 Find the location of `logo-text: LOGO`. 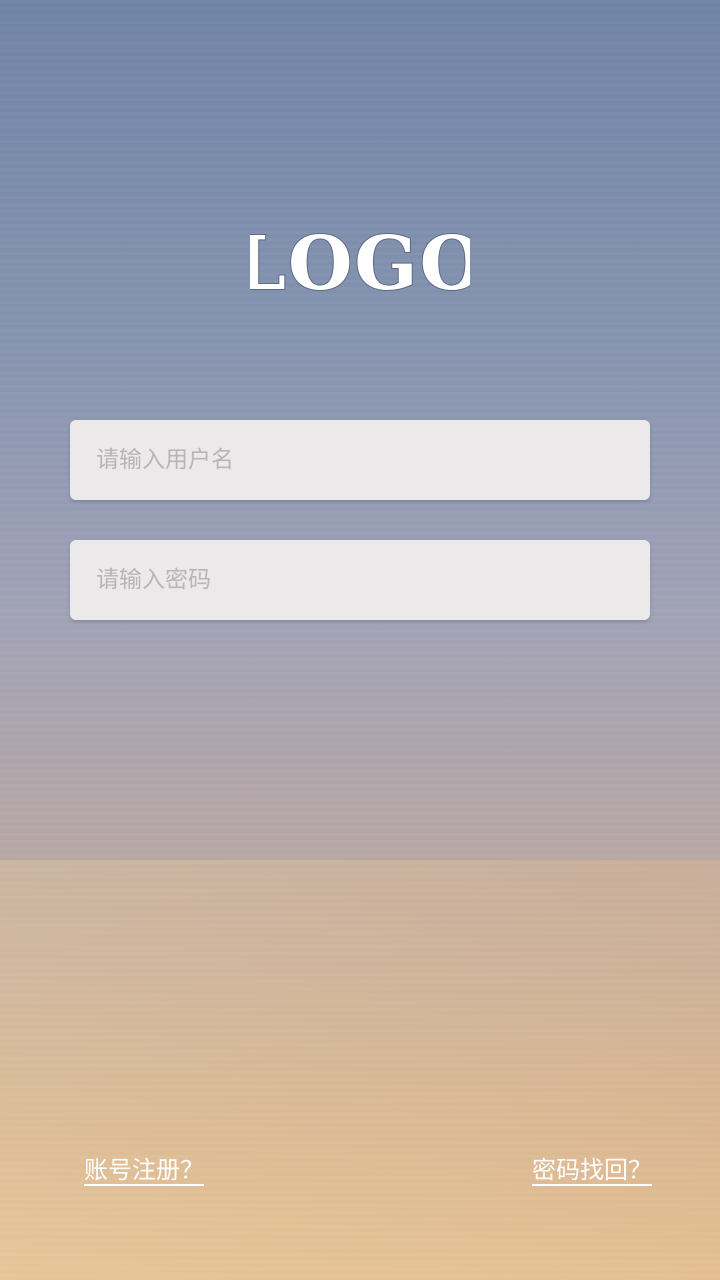

logo-text: LOGO is located at coordinates (360, 263).